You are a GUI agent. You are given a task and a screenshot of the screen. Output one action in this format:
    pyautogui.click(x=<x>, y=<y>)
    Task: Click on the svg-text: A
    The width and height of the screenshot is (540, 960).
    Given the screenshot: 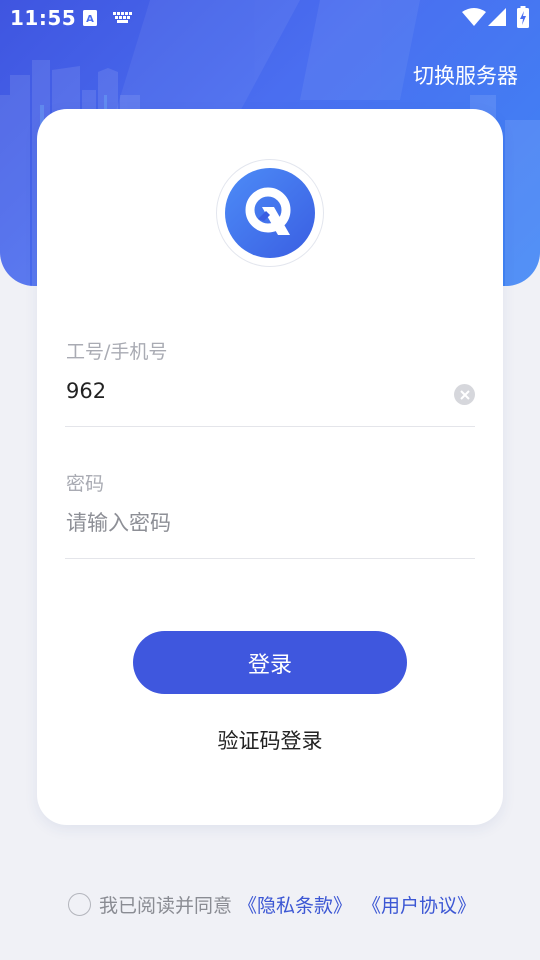 What is the action you would take?
    pyautogui.click(x=90, y=19)
    